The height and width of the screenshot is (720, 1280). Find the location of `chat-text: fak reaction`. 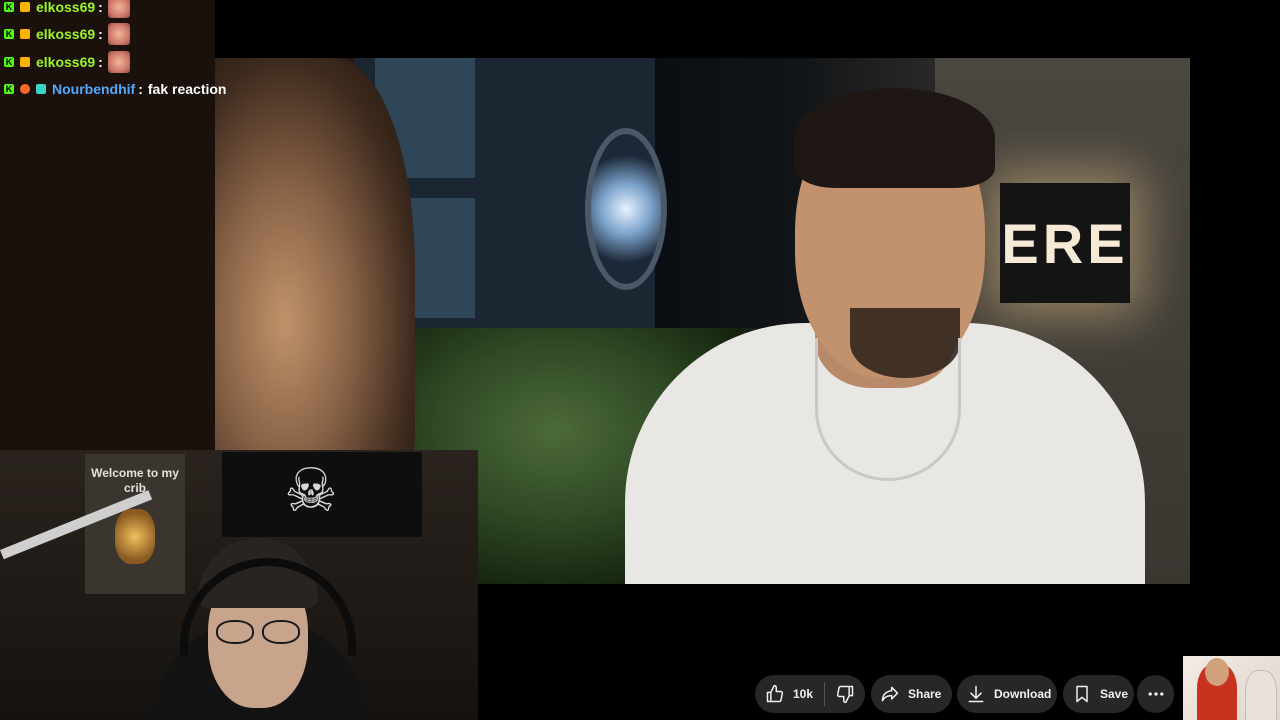

chat-text: fak reaction is located at coordinates (187, 89).